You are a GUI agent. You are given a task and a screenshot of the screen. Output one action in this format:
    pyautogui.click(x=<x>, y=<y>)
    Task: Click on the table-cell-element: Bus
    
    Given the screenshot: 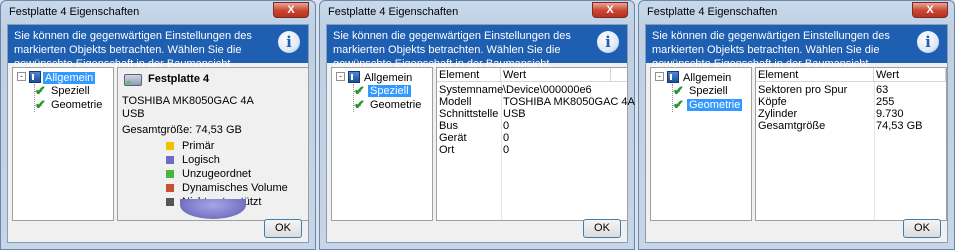 What is the action you would take?
    pyautogui.click(x=448, y=126)
    